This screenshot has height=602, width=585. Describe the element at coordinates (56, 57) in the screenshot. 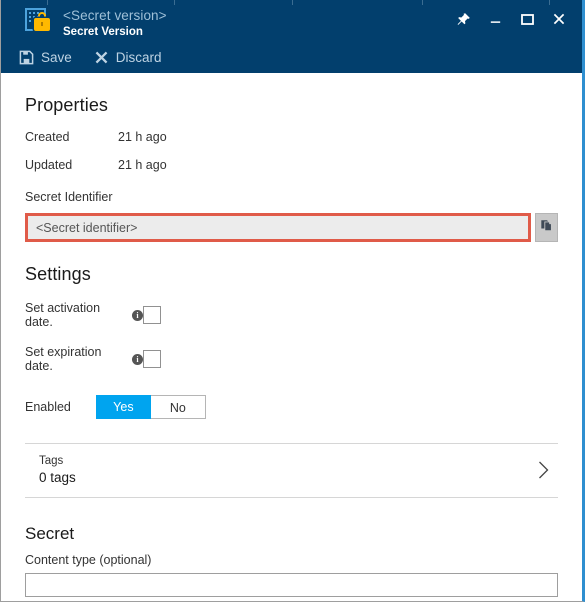

I see `save-label: Save` at that location.